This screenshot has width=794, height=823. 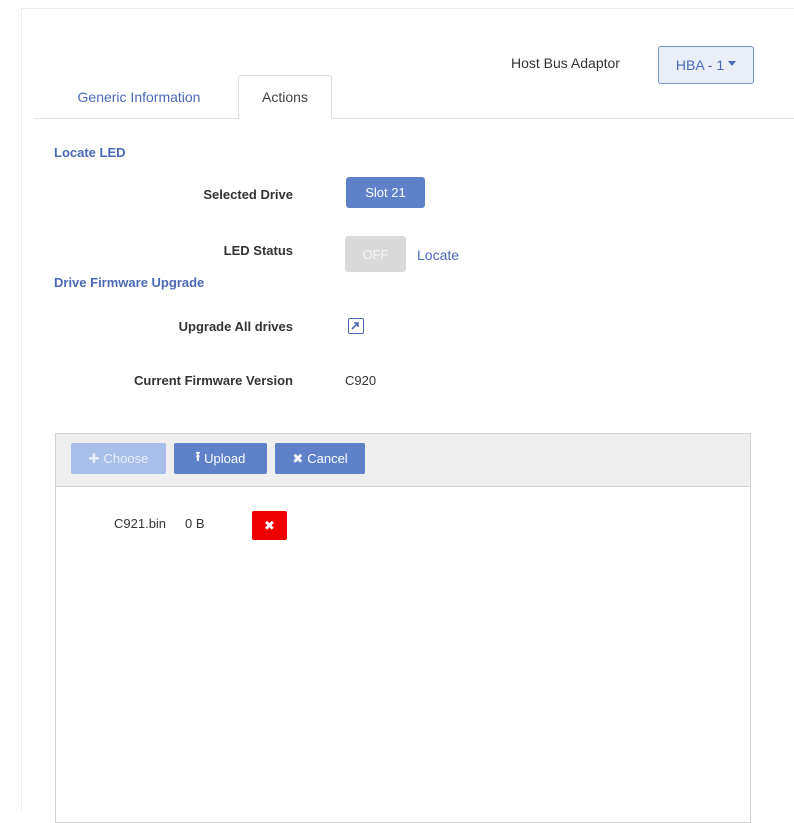 I want to click on tab-generic-information: Generic Information, so click(x=139, y=96).